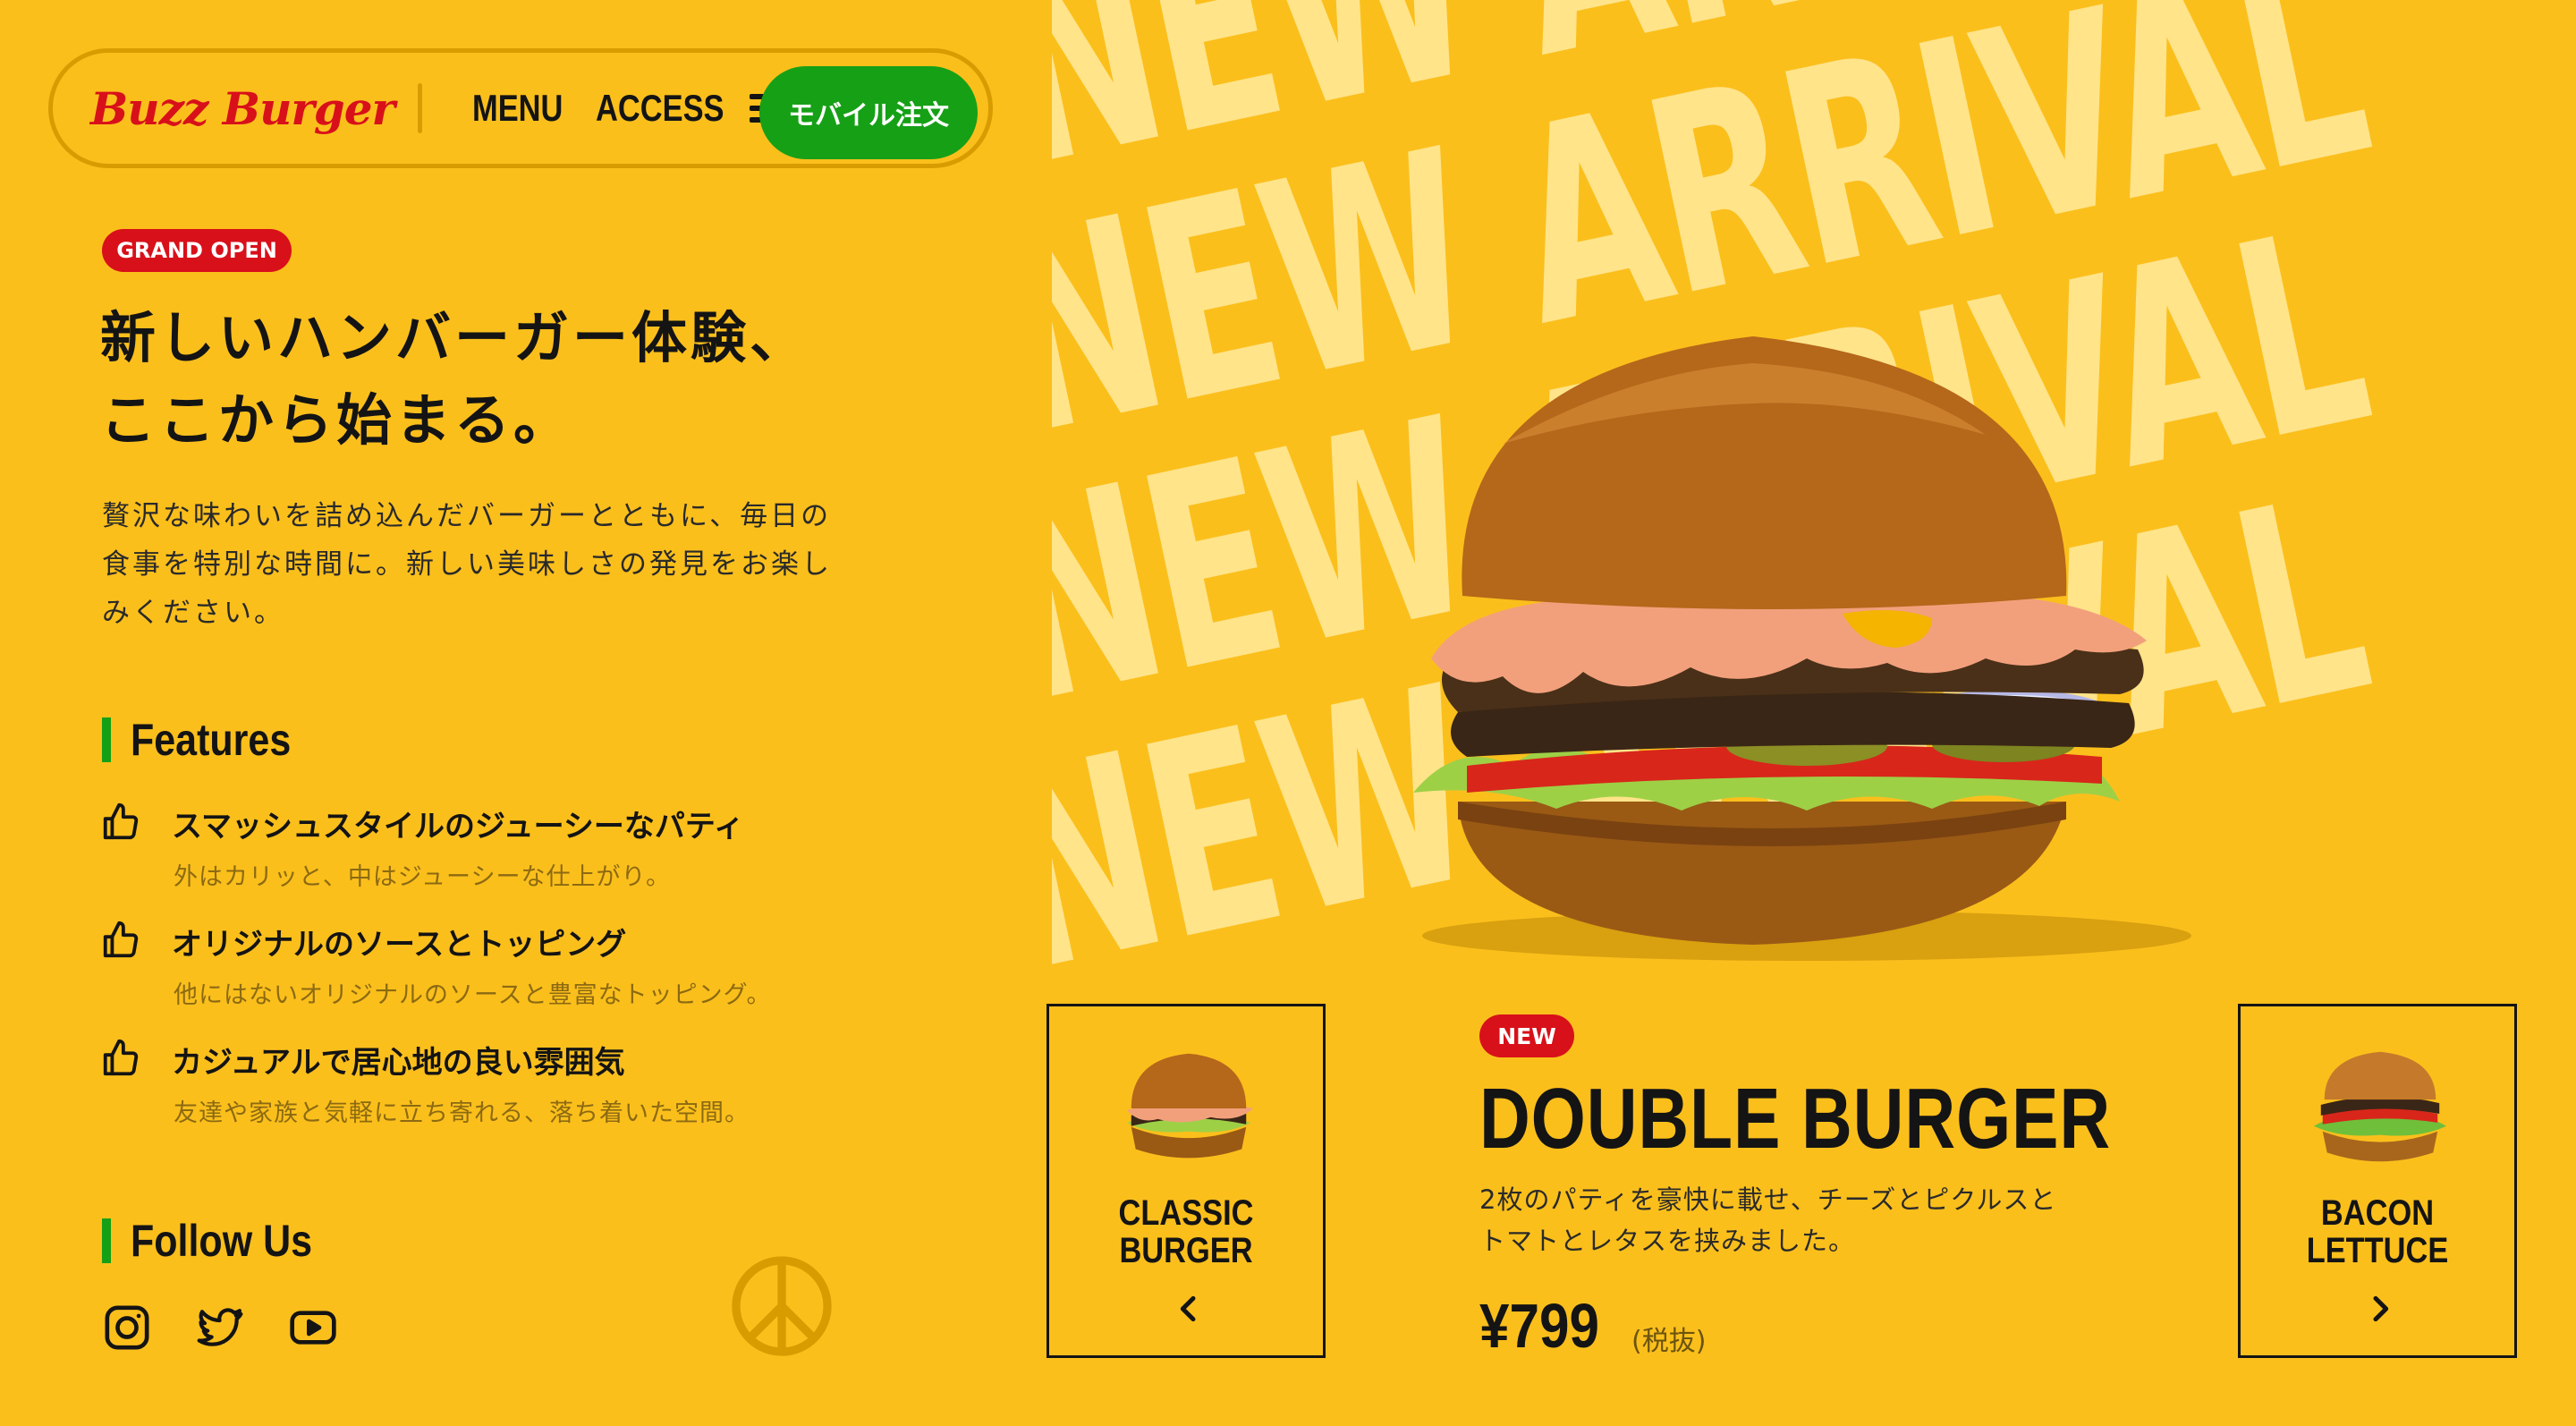  What do you see at coordinates (398, 1063) in the screenshot?
I see `feature-title: カジュアルで居心地の良い雰囲気` at bounding box center [398, 1063].